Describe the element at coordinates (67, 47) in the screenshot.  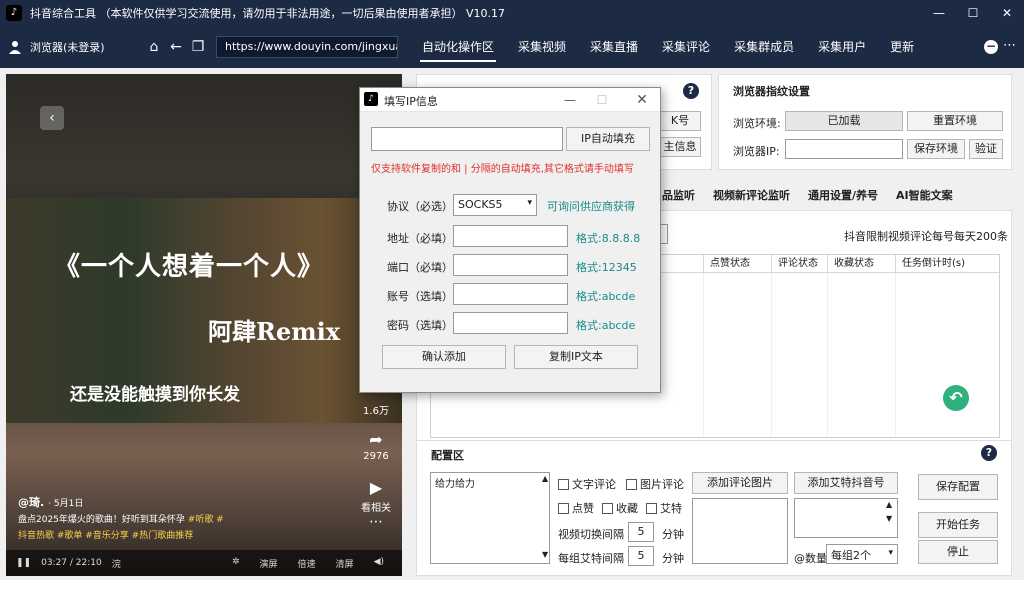
I see `user-label: 浏览器(未登录)` at that location.